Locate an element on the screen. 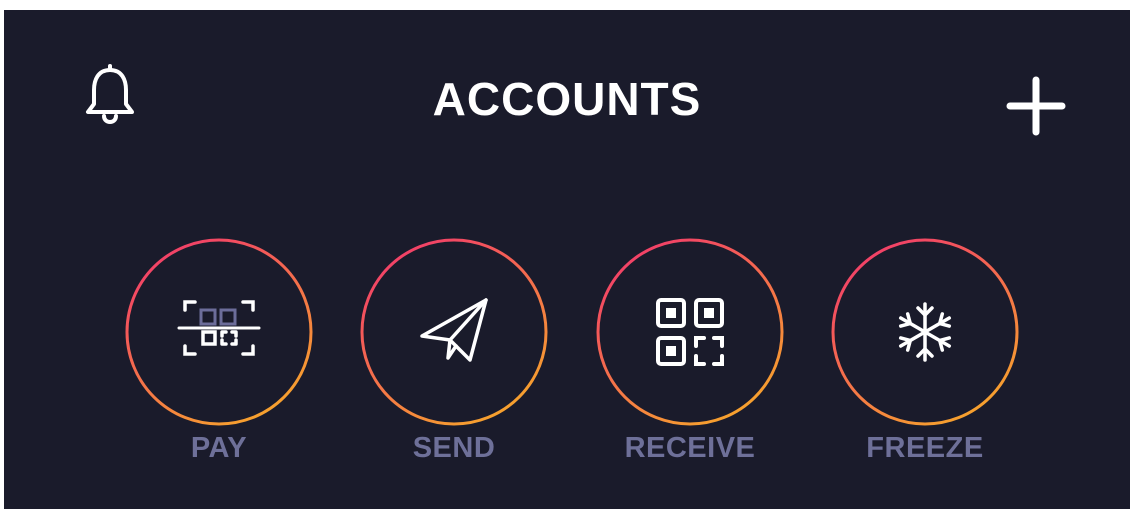 The width and height of the screenshot is (1130, 509). snowflake-icon is located at coordinates (925, 332).